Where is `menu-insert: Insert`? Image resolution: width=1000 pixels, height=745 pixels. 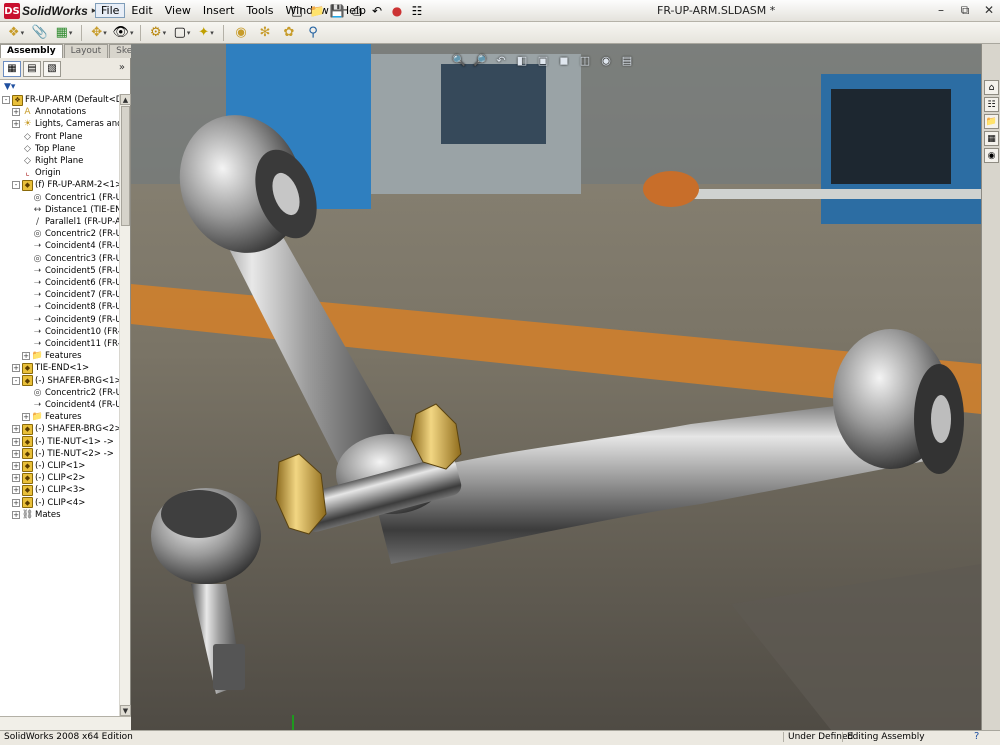 menu-insert: Insert is located at coordinates (219, 10).